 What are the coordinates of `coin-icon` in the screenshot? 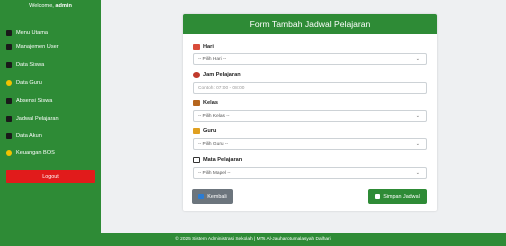 It's located at (9, 153).